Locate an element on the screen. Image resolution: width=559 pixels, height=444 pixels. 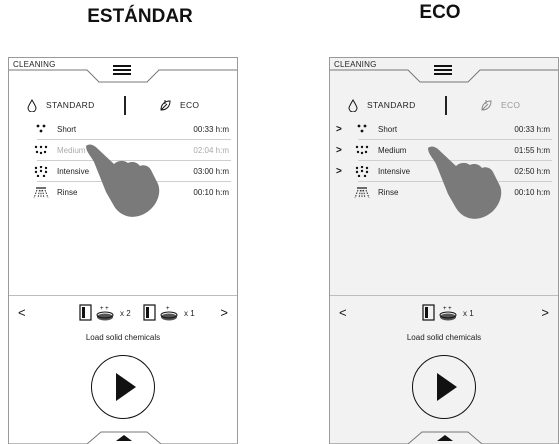
bottom-controls: < + + x 1 > Load solid chemicals is located at coordinates (444, 369).